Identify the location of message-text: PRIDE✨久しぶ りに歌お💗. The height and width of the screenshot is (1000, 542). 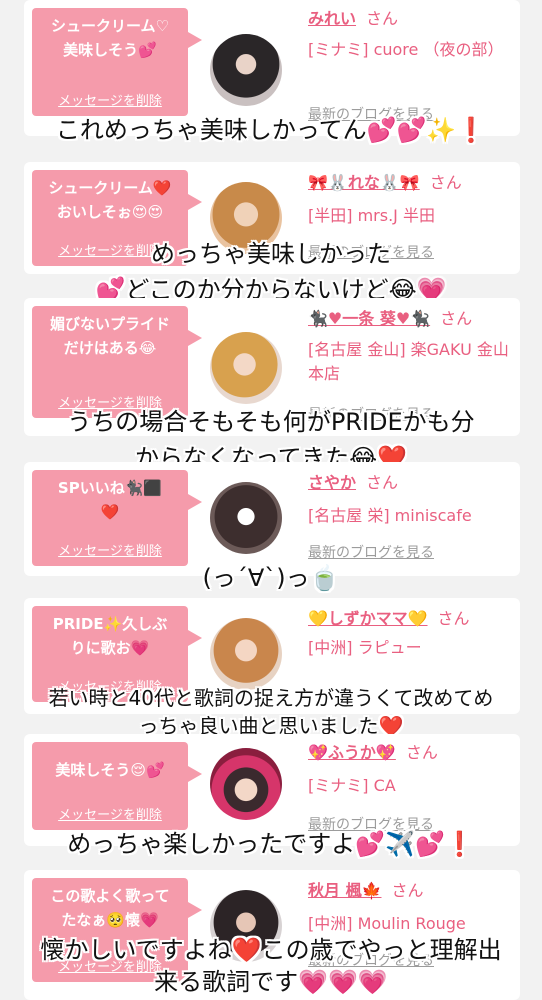
(110, 636).